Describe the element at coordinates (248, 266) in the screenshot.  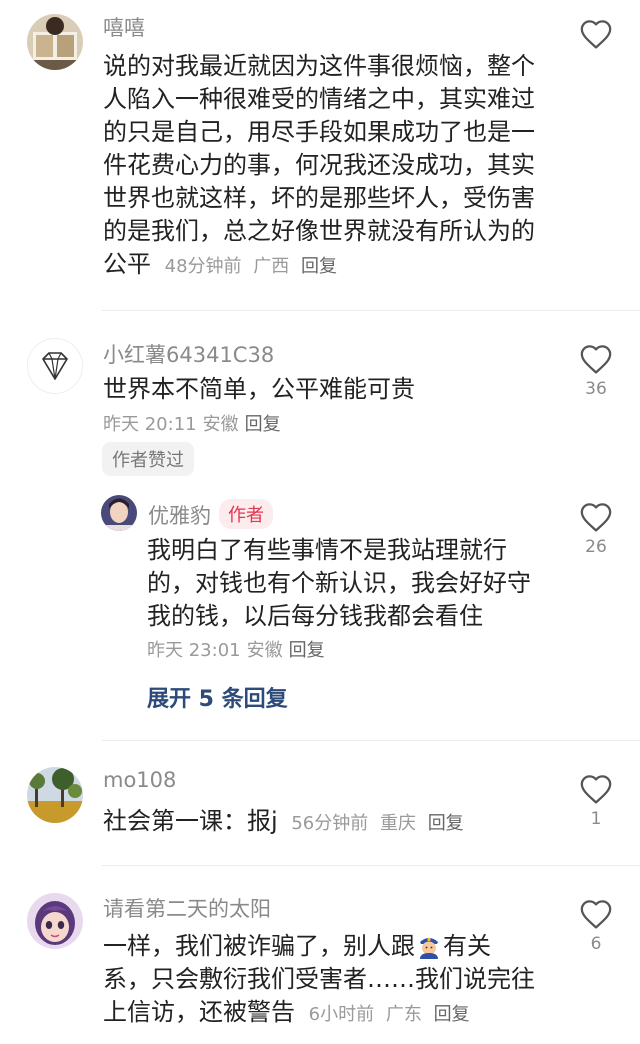
I see `comment-meta: 48分钟前 广西 回复` at that location.